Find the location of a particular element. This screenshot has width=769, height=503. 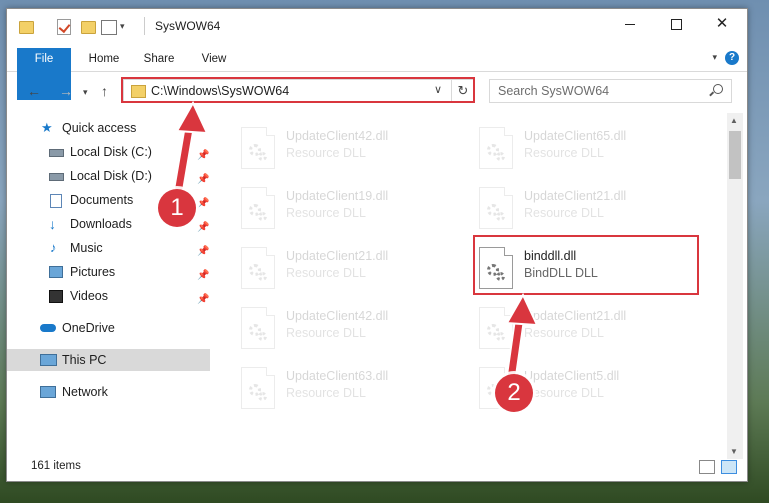

step-1-badge: 1 is located at coordinates (177, 208).